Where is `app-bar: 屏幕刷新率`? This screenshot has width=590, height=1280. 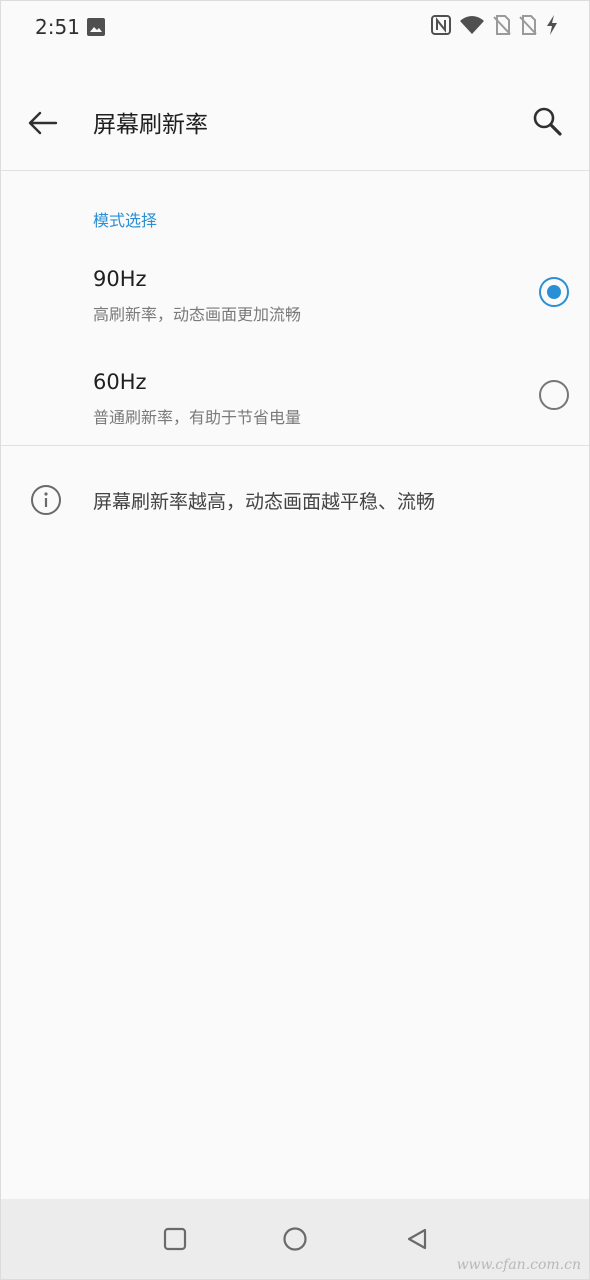
app-bar: 屏幕刷新率 is located at coordinates (295, 122).